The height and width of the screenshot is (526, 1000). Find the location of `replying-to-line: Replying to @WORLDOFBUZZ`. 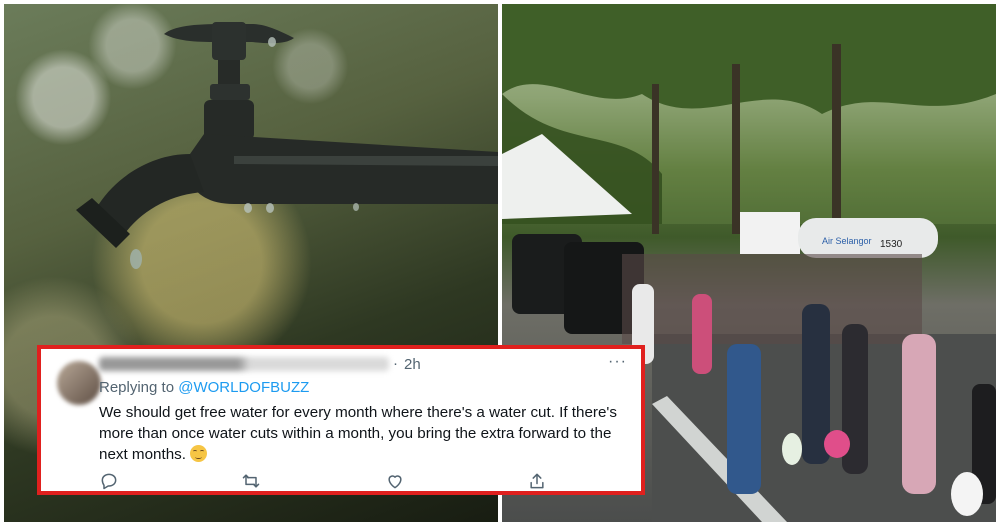

replying-to-line: Replying to @WORLDOFBUZZ is located at coordinates (204, 387).